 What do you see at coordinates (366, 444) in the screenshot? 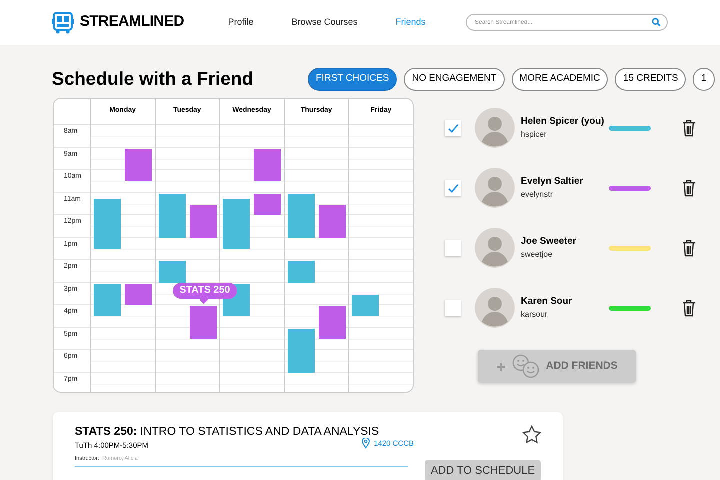
I see `location-pin-icon` at bounding box center [366, 444].